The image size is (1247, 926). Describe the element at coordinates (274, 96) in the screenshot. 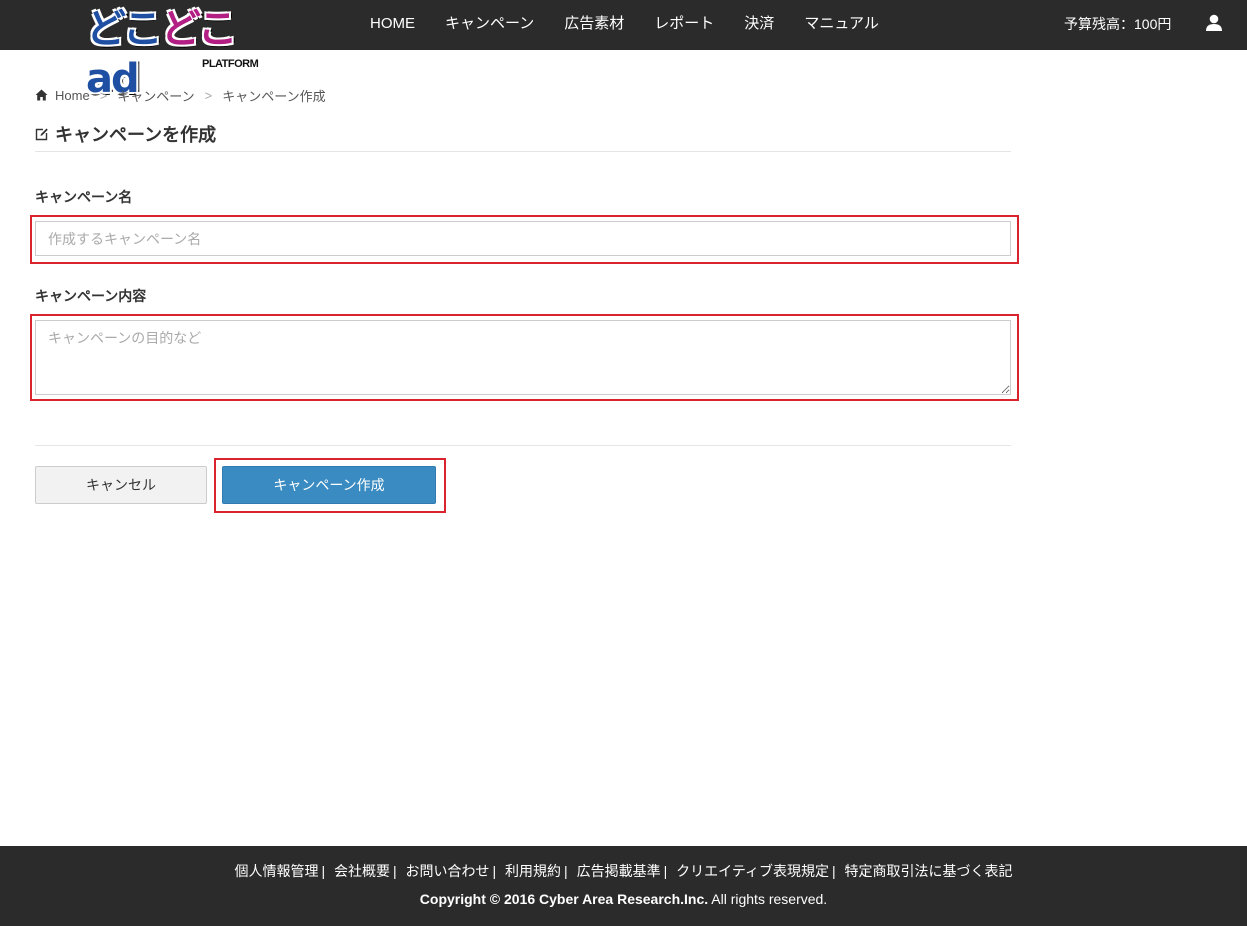

I see `breadcrumb-current: キャンペーン作成` at that location.